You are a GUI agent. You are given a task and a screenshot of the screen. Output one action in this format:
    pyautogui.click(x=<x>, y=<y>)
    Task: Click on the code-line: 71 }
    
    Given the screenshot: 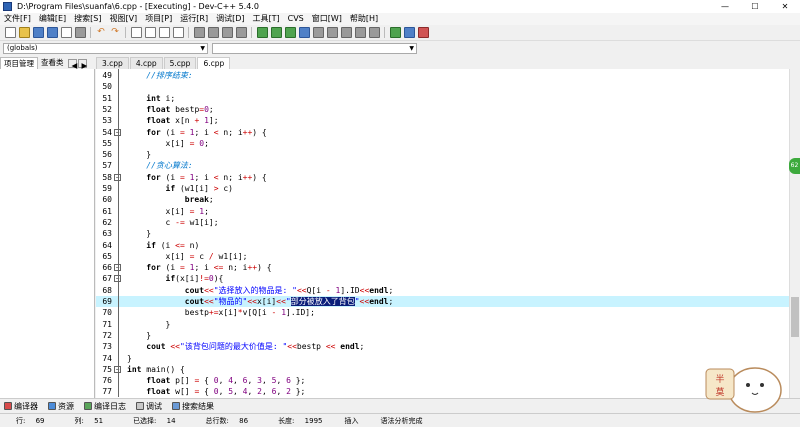 What is the action you would take?
    pyautogui.click(x=442, y=324)
    